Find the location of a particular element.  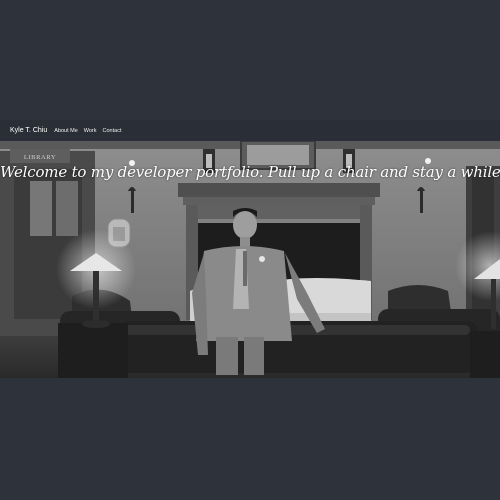

brand-link: Kyle T. Chiu is located at coordinates (28, 130).